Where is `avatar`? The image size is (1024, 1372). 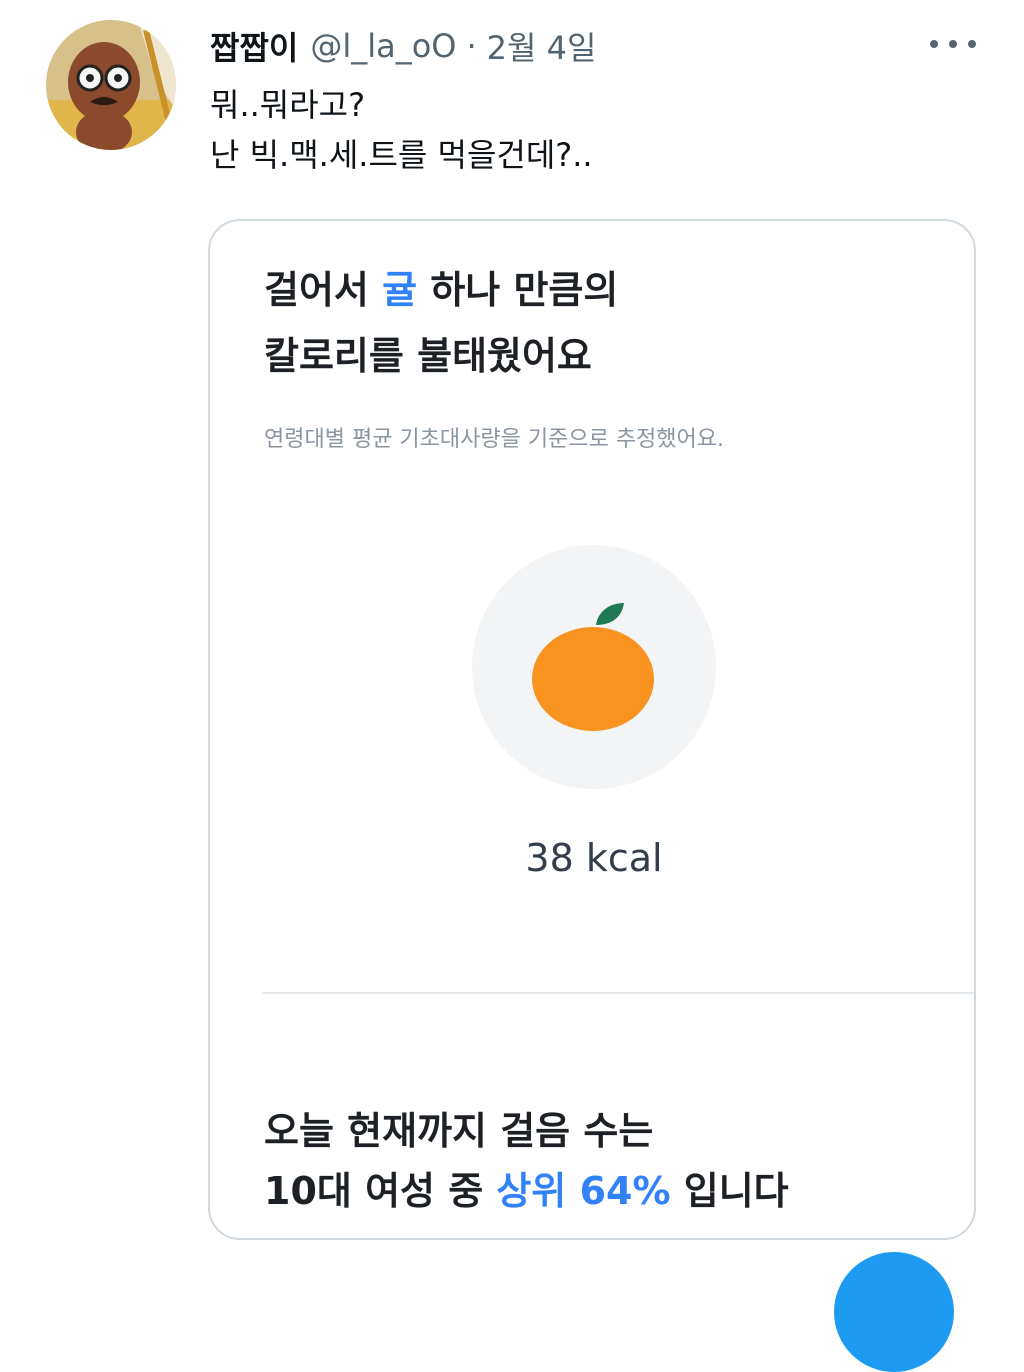
avatar is located at coordinates (111, 85).